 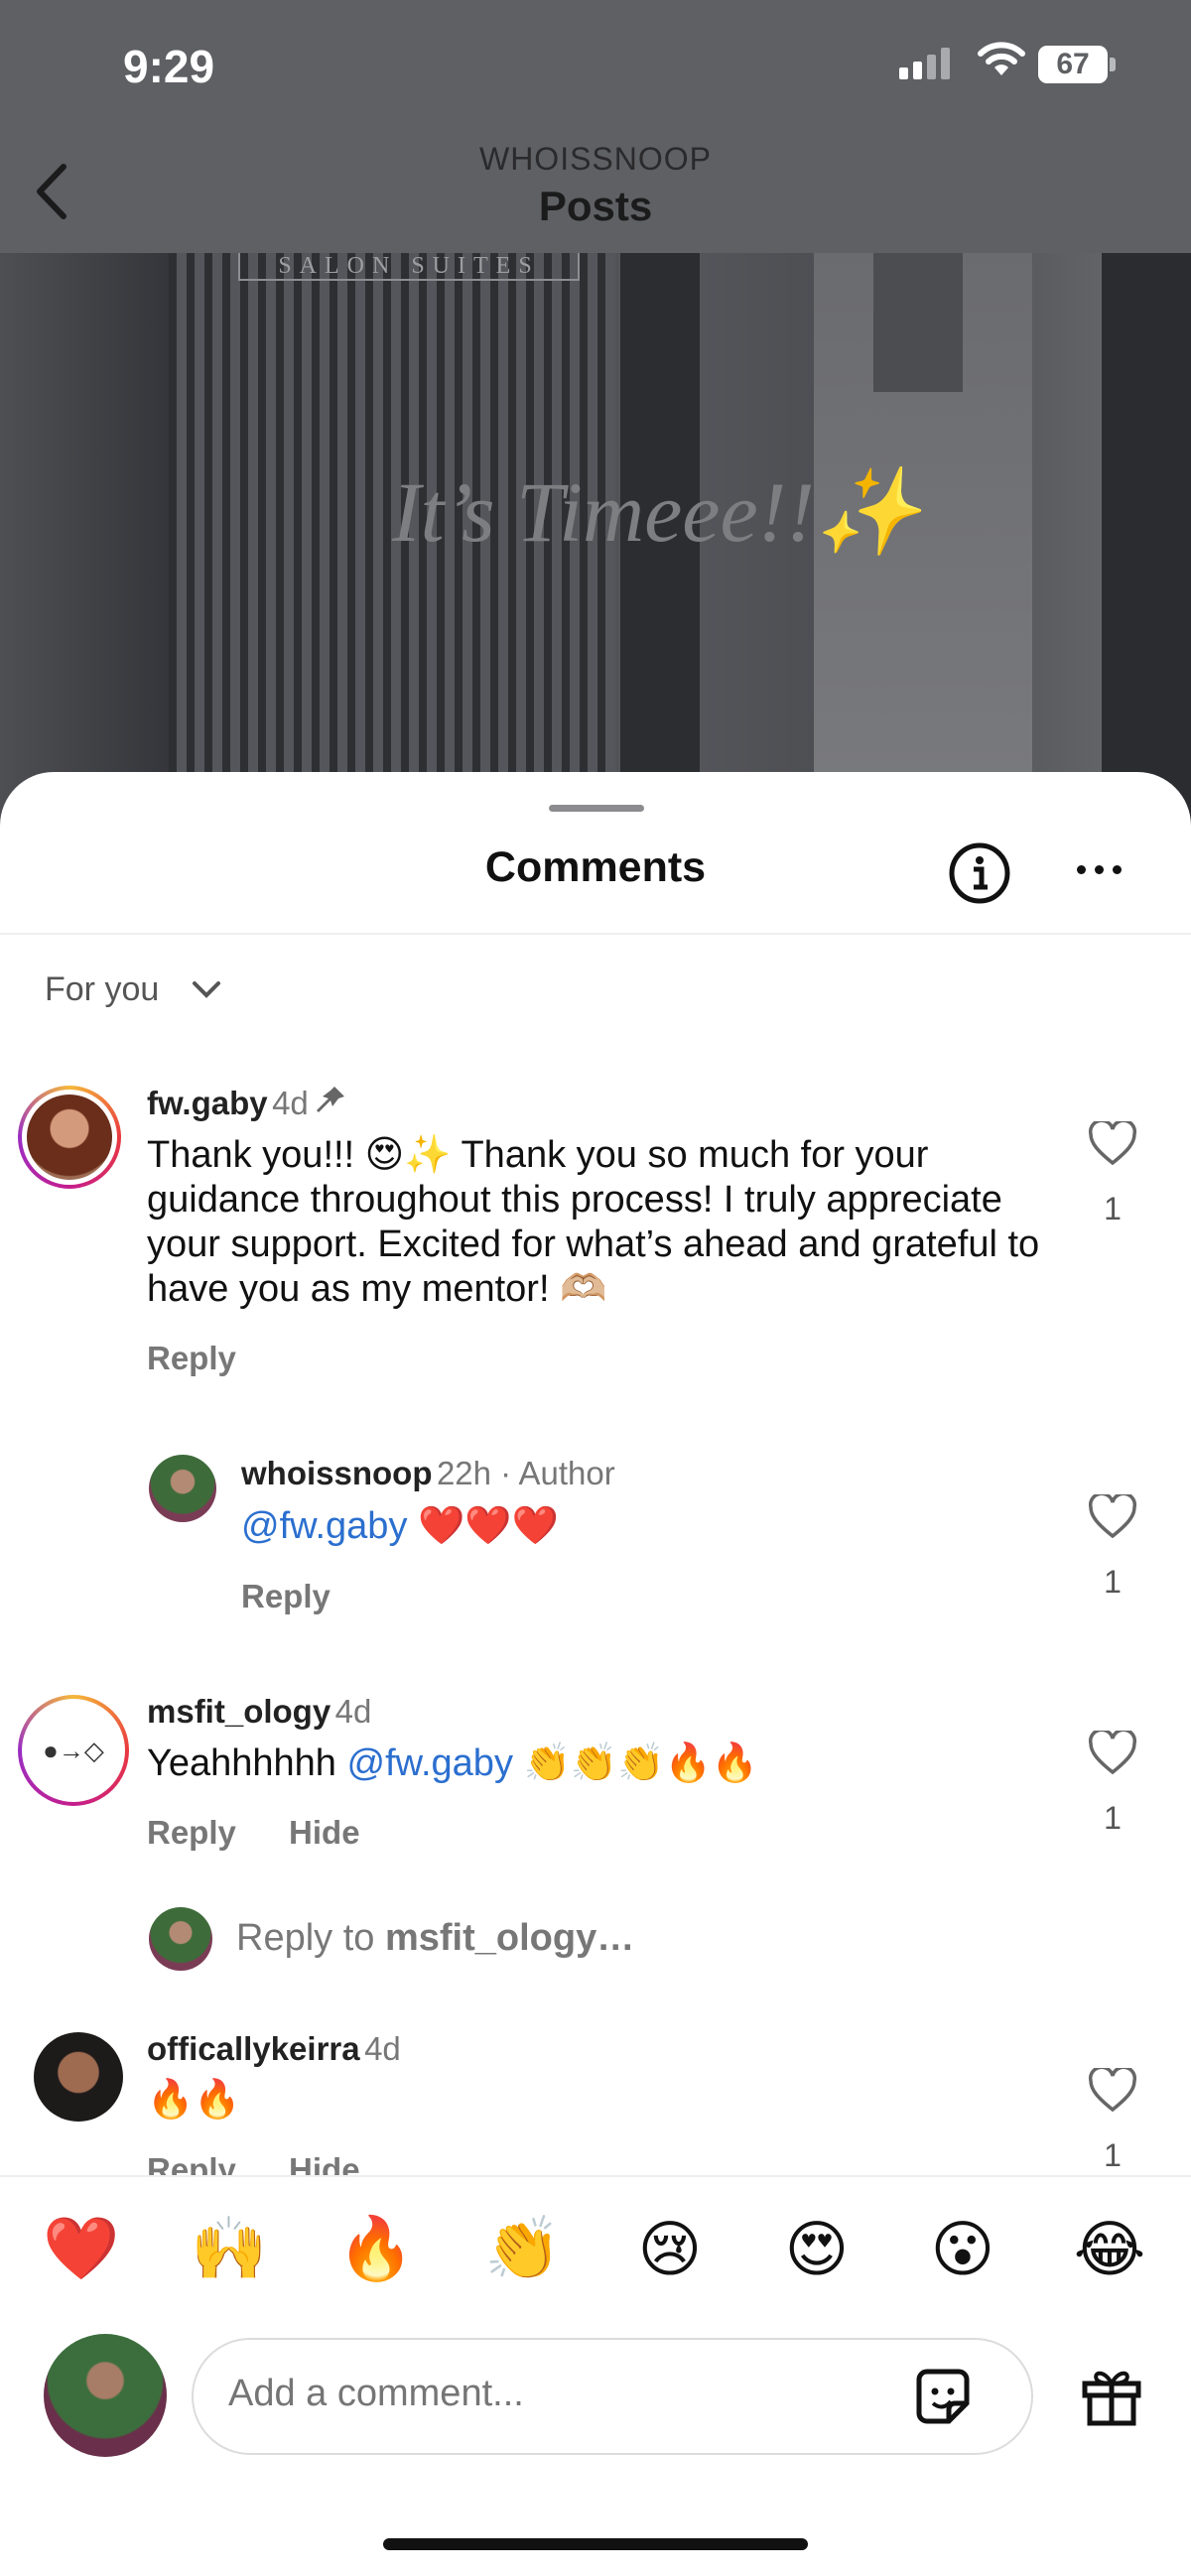 I want to click on sheet-title: Comments, so click(x=595, y=867).